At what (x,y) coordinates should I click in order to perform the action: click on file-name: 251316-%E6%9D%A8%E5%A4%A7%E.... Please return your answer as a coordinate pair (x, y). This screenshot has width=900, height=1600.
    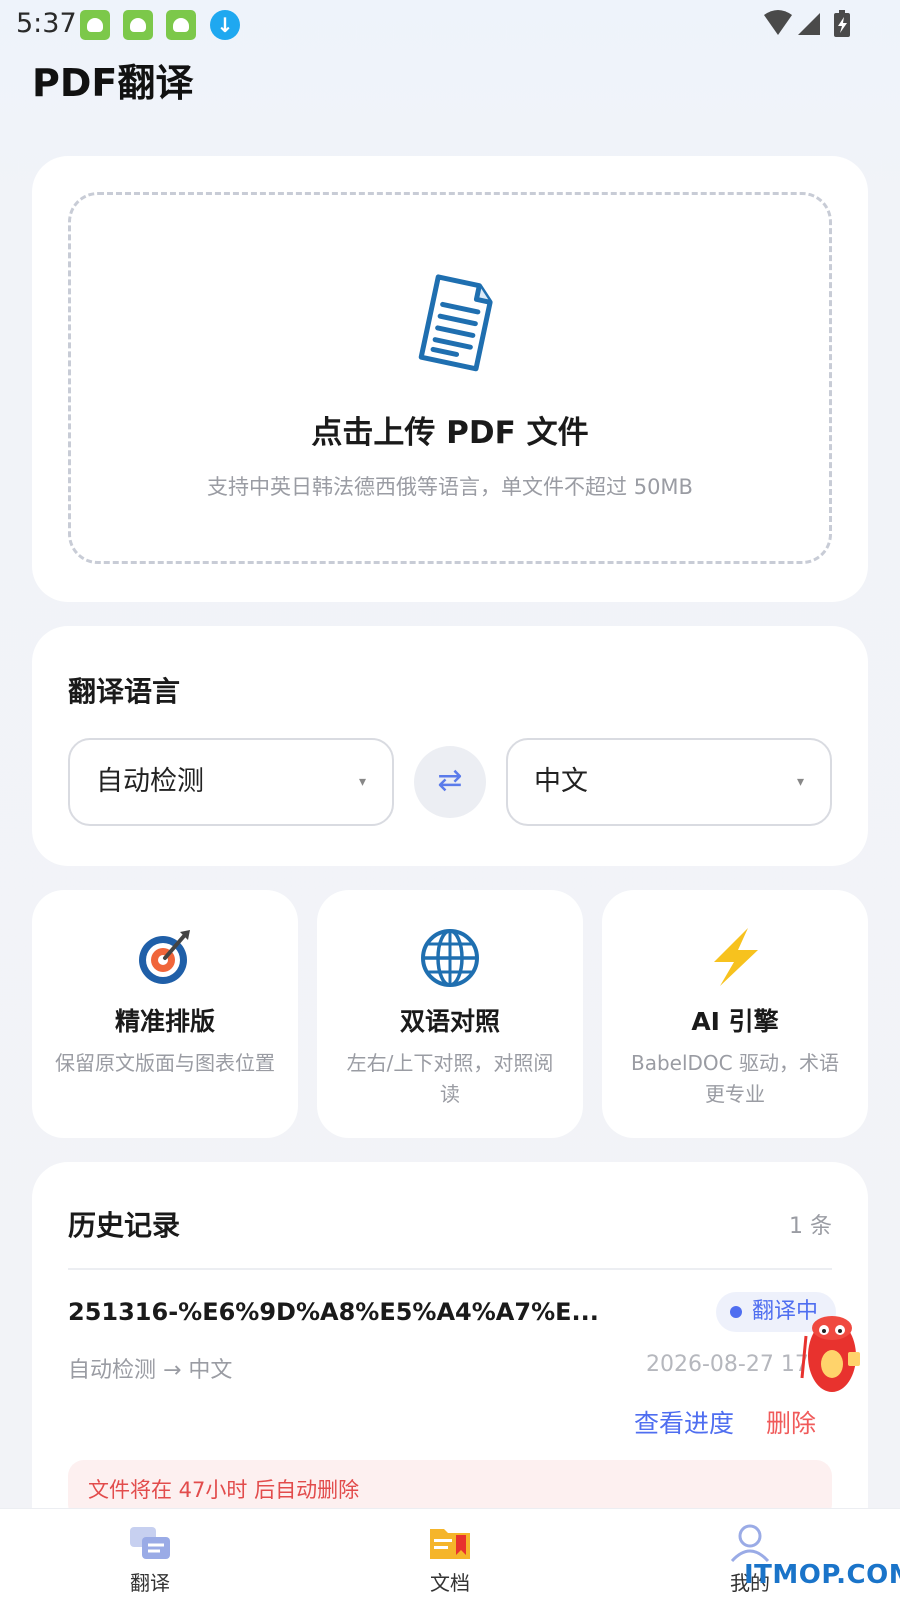
    Looking at the image, I should click on (333, 1312).